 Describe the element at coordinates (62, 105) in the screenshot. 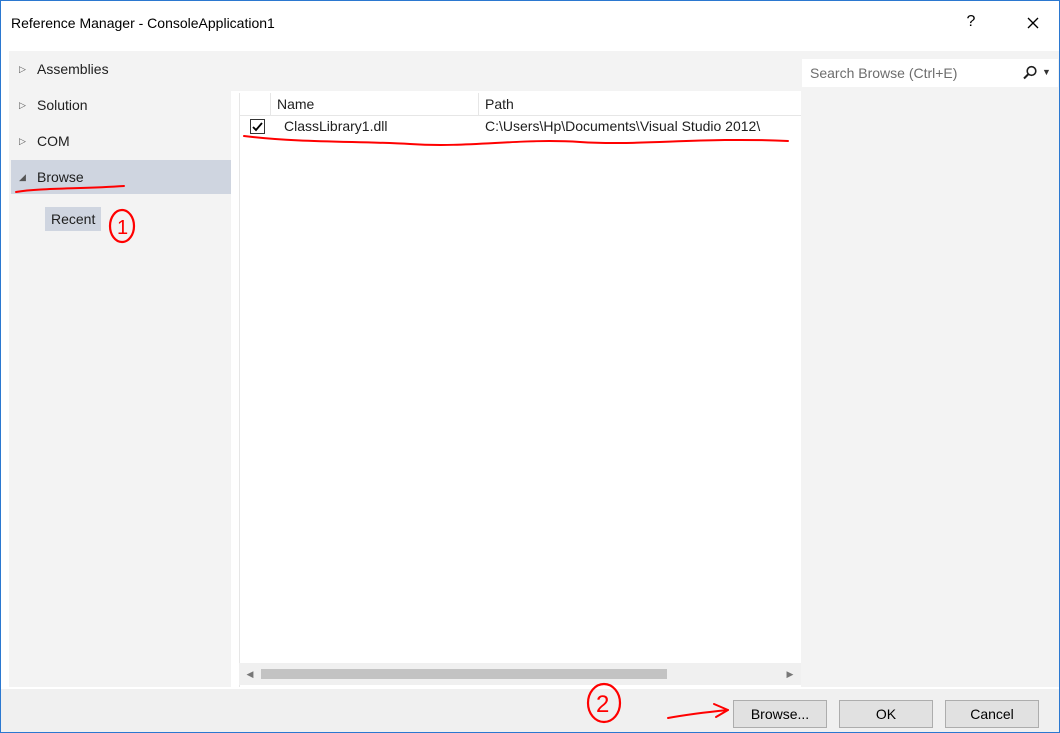

I see `sidebar-item-label: Solution` at that location.